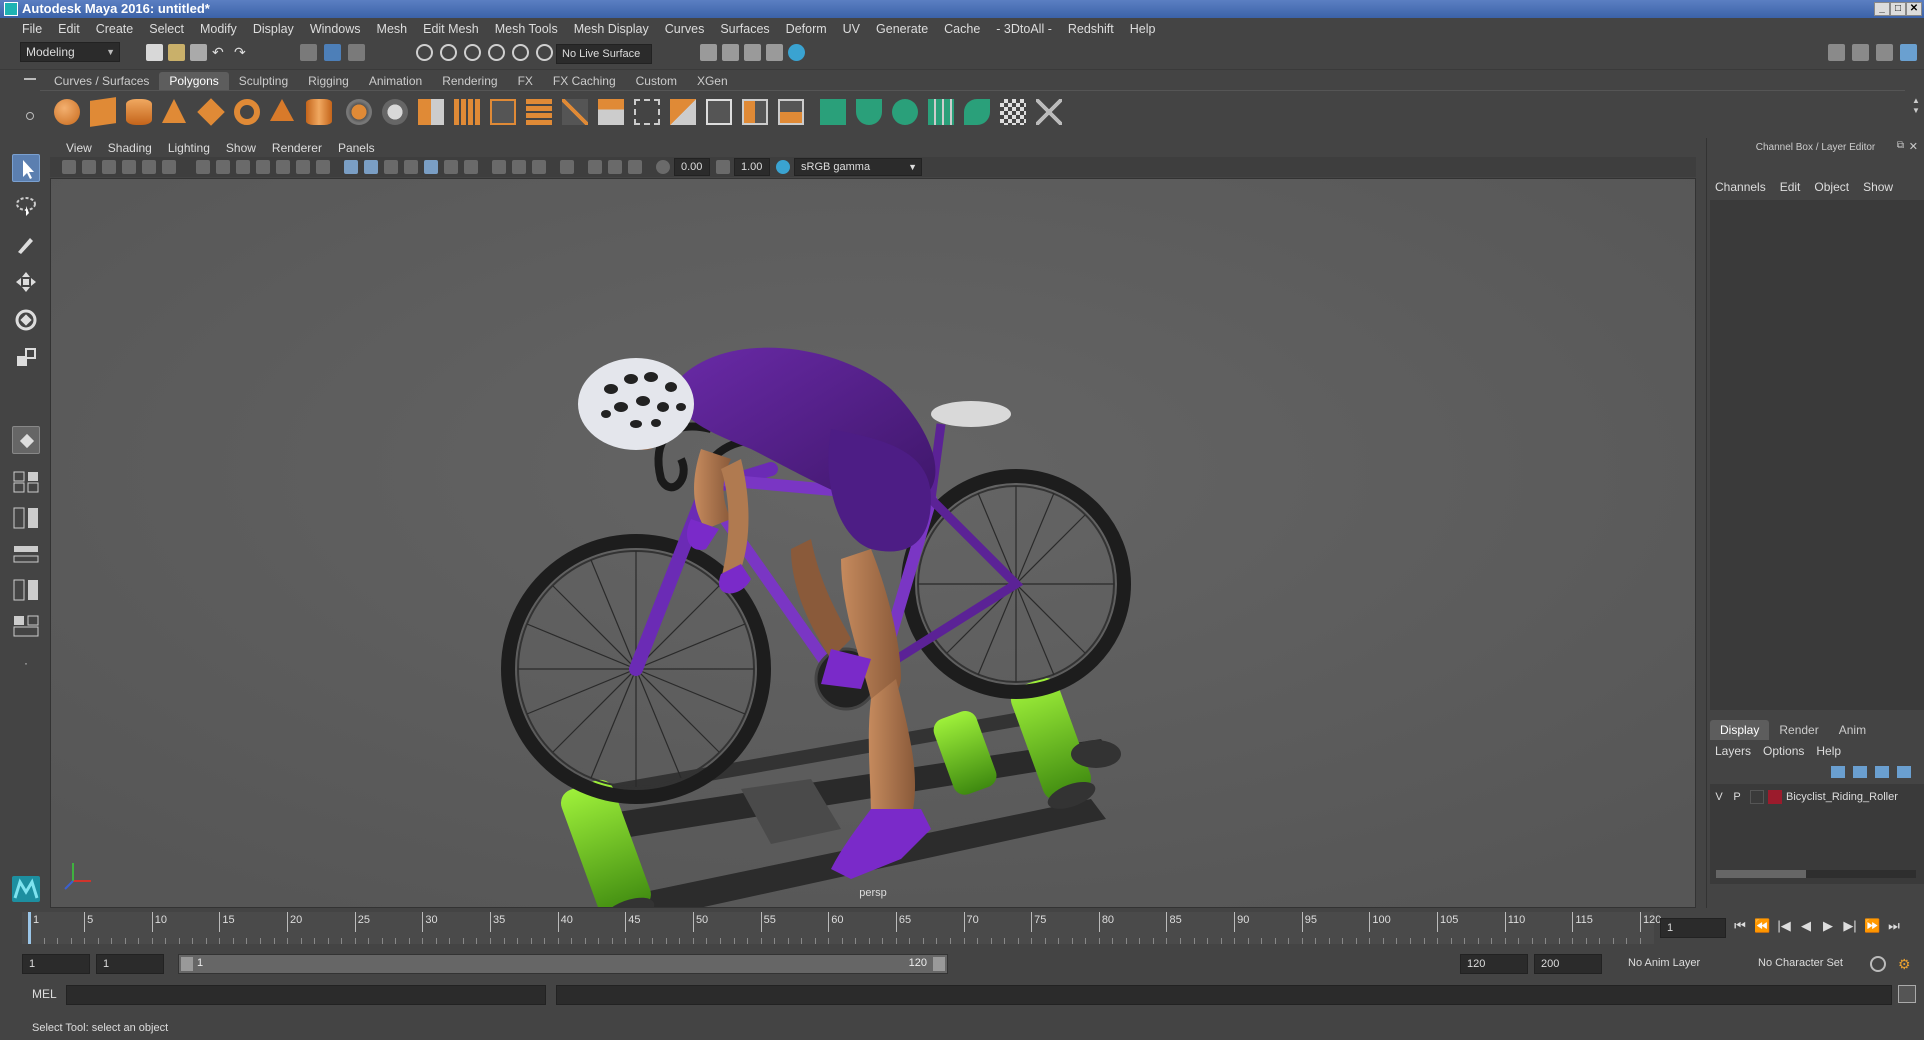 This screenshot has height=1040, width=1924. I want to click on snap-view-plane-icon, so click(496, 52).